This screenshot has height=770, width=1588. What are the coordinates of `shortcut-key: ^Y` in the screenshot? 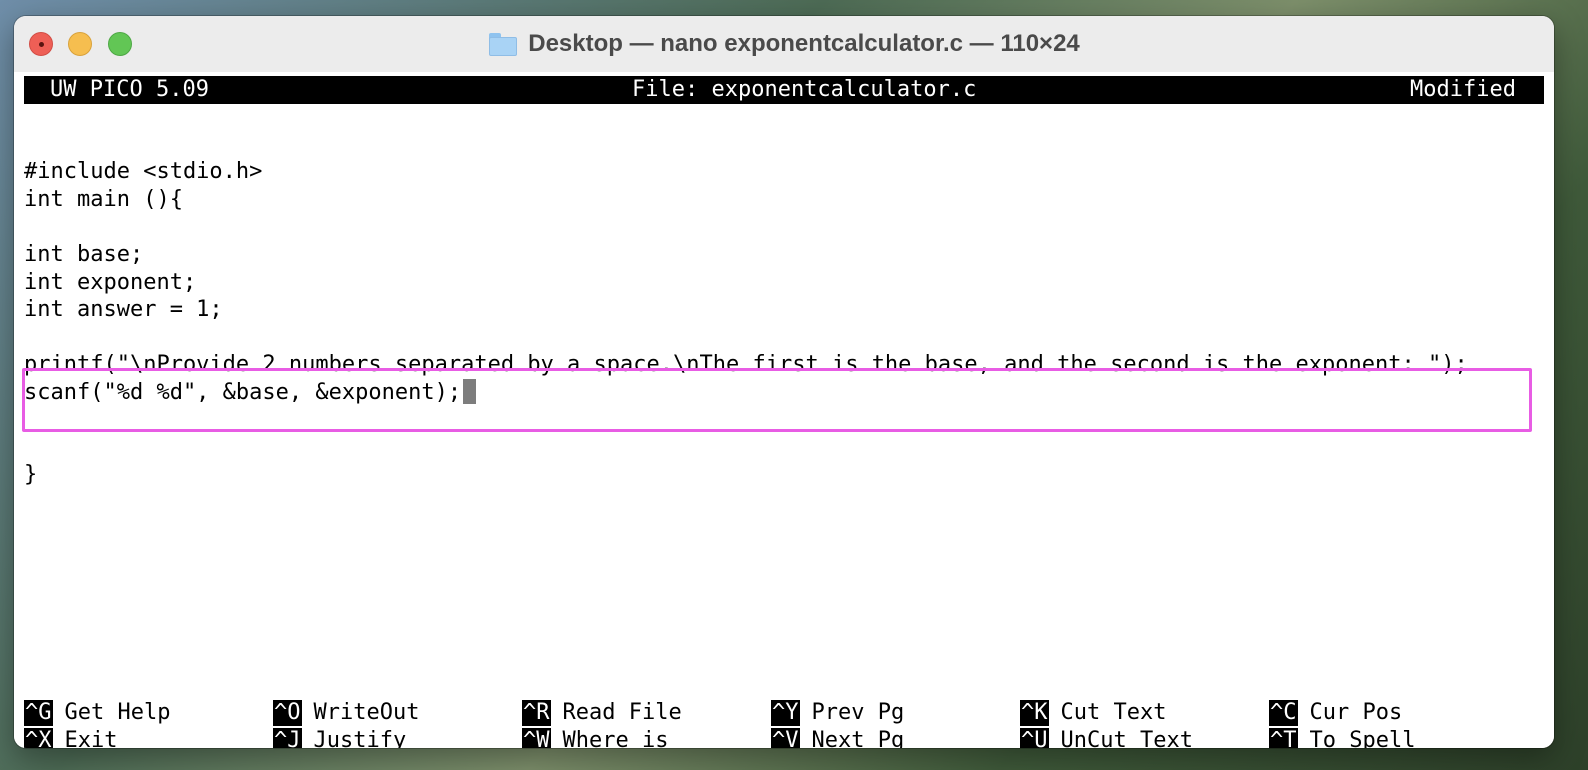 It's located at (785, 713).